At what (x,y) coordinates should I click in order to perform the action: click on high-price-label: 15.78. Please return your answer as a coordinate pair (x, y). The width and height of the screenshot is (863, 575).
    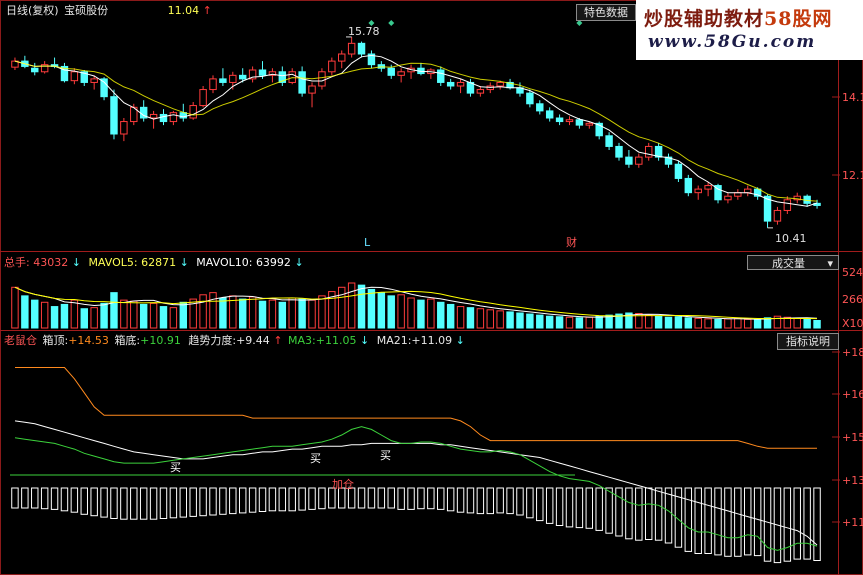
    Looking at the image, I should click on (364, 31).